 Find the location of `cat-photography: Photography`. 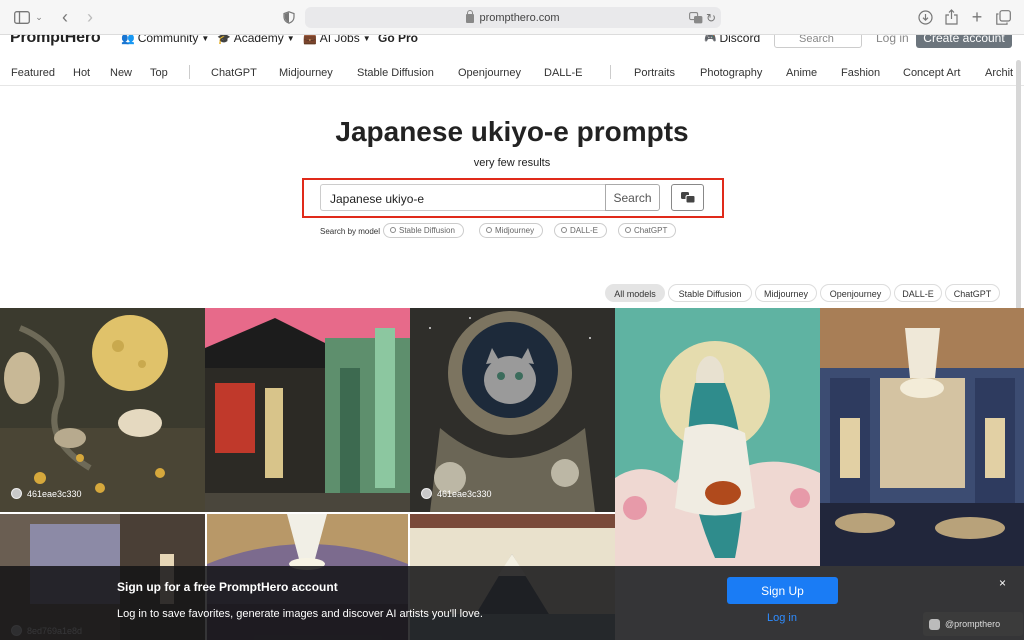

cat-photography: Photography is located at coordinates (731, 73).